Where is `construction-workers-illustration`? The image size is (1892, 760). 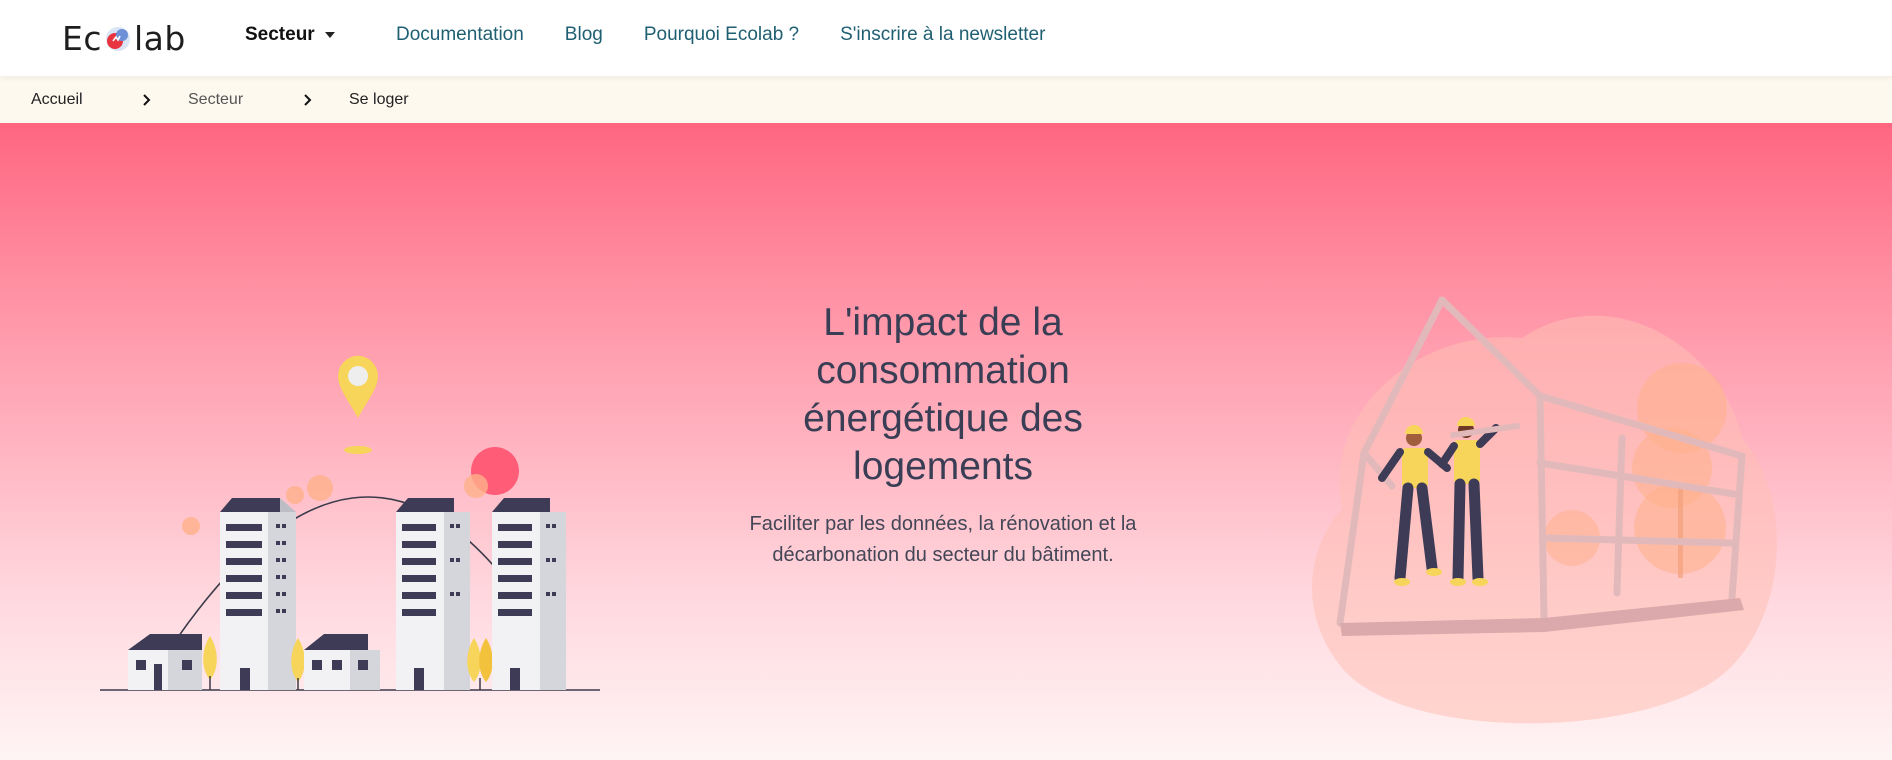 construction-workers-illustration is located at coordinates (1544, 510).